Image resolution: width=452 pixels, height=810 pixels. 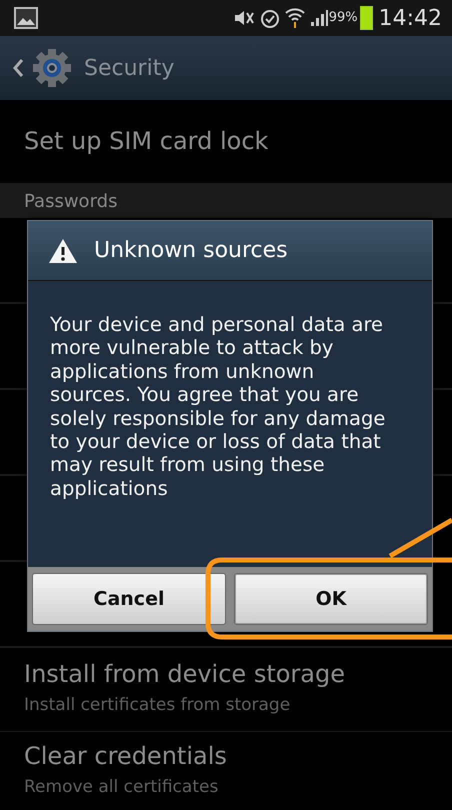 What do you see at coordinates (366, 18) in the screenshot?
I see `battery-icon` at bounding box center [366, 18].